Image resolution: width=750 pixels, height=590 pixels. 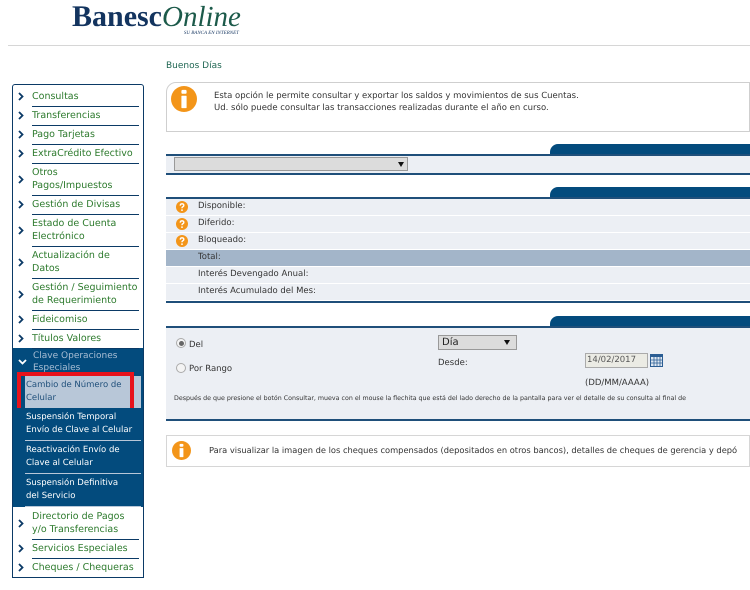 I want to click on sidebar-item: Fideicomiso, so click(x=78, y=319).